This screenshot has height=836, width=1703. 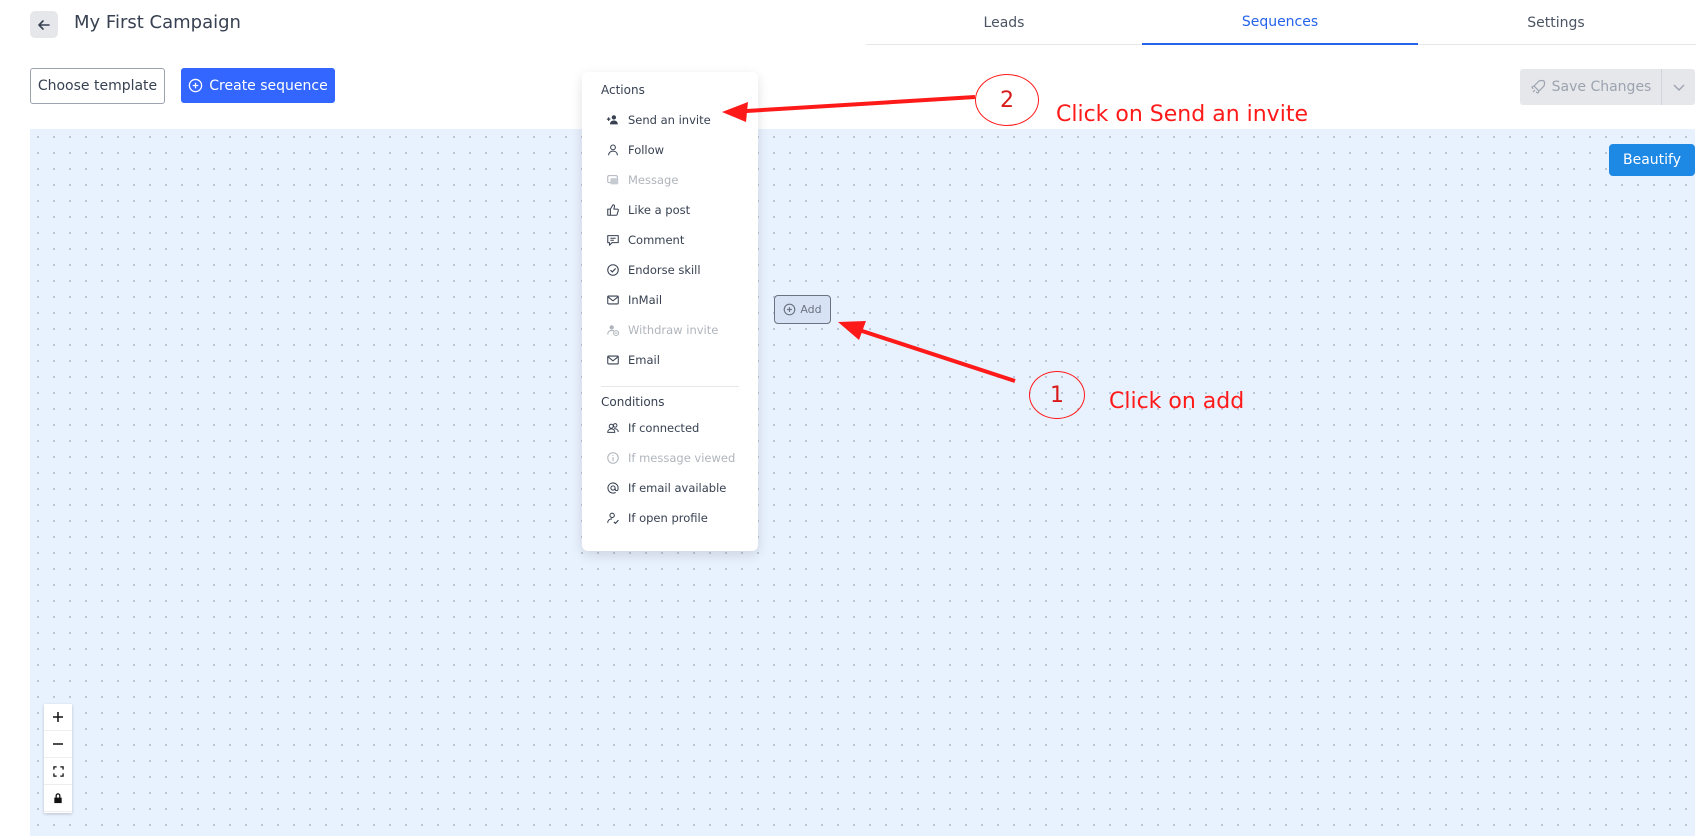 I want to click on step-1-instruction: Click on add, so click(x=1177, y=401).